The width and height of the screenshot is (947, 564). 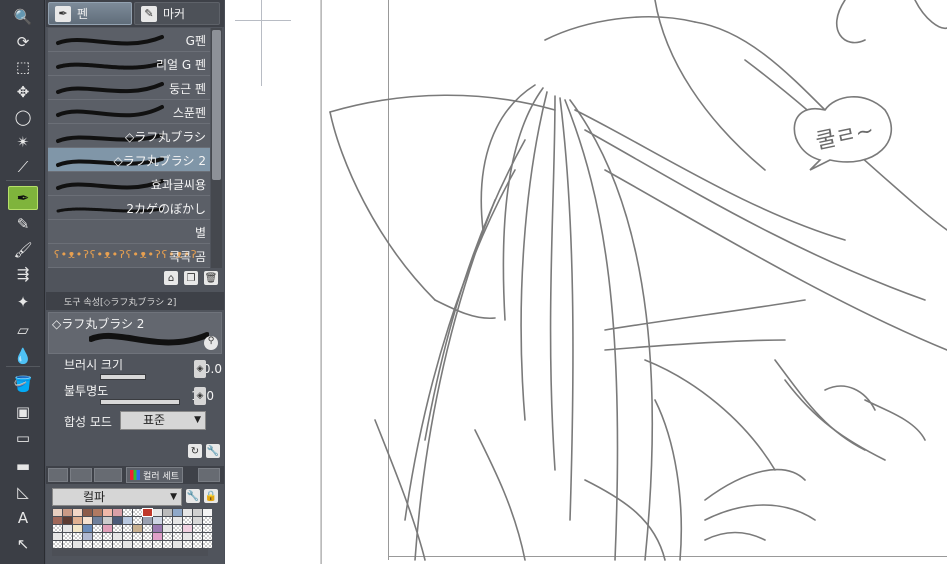 I want to click on balloon-icon: ↖, so click(x=23, y=544).